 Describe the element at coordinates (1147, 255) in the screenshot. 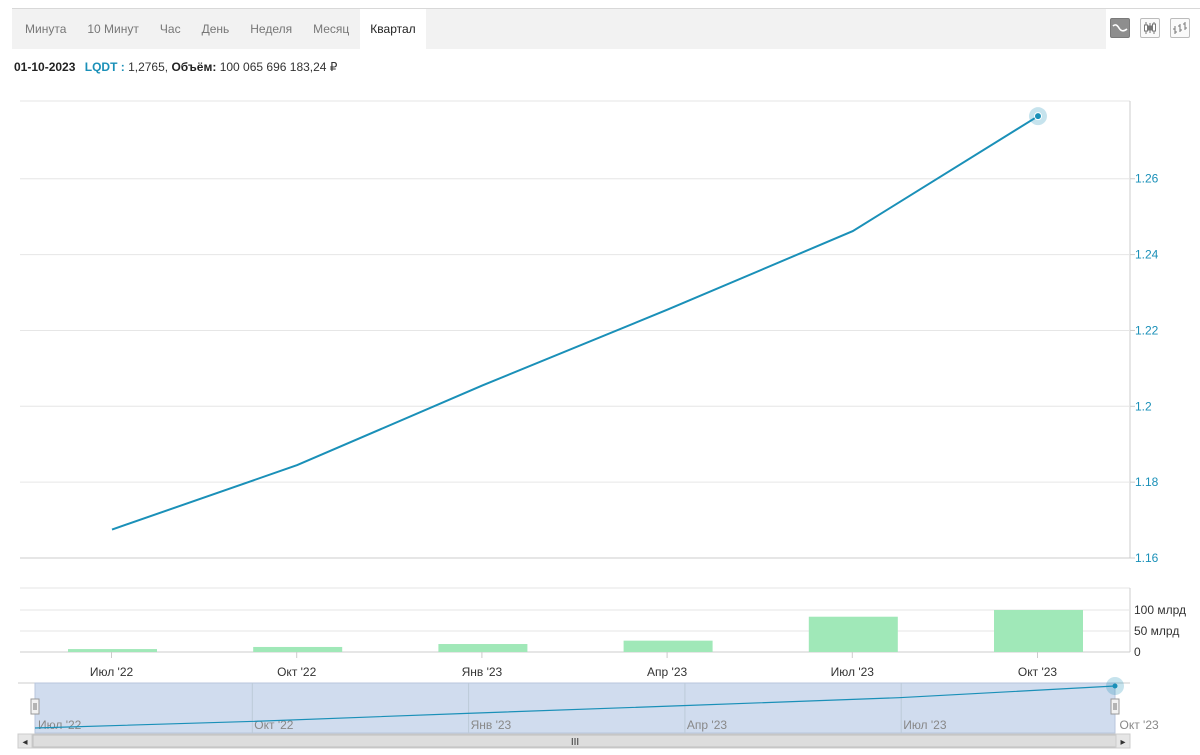

I see `y-tick-label: 1.24` at that location.